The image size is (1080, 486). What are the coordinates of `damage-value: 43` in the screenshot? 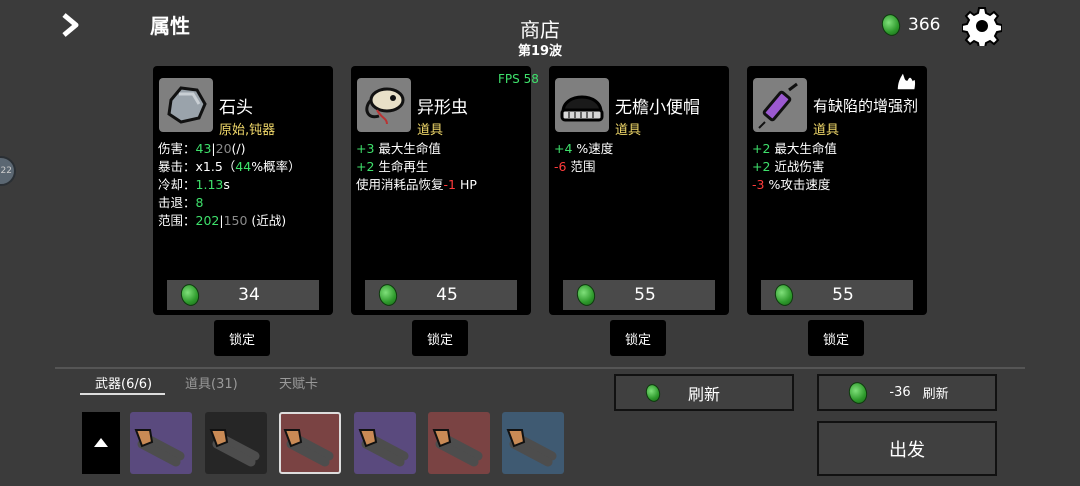 It's located at (203, 148).